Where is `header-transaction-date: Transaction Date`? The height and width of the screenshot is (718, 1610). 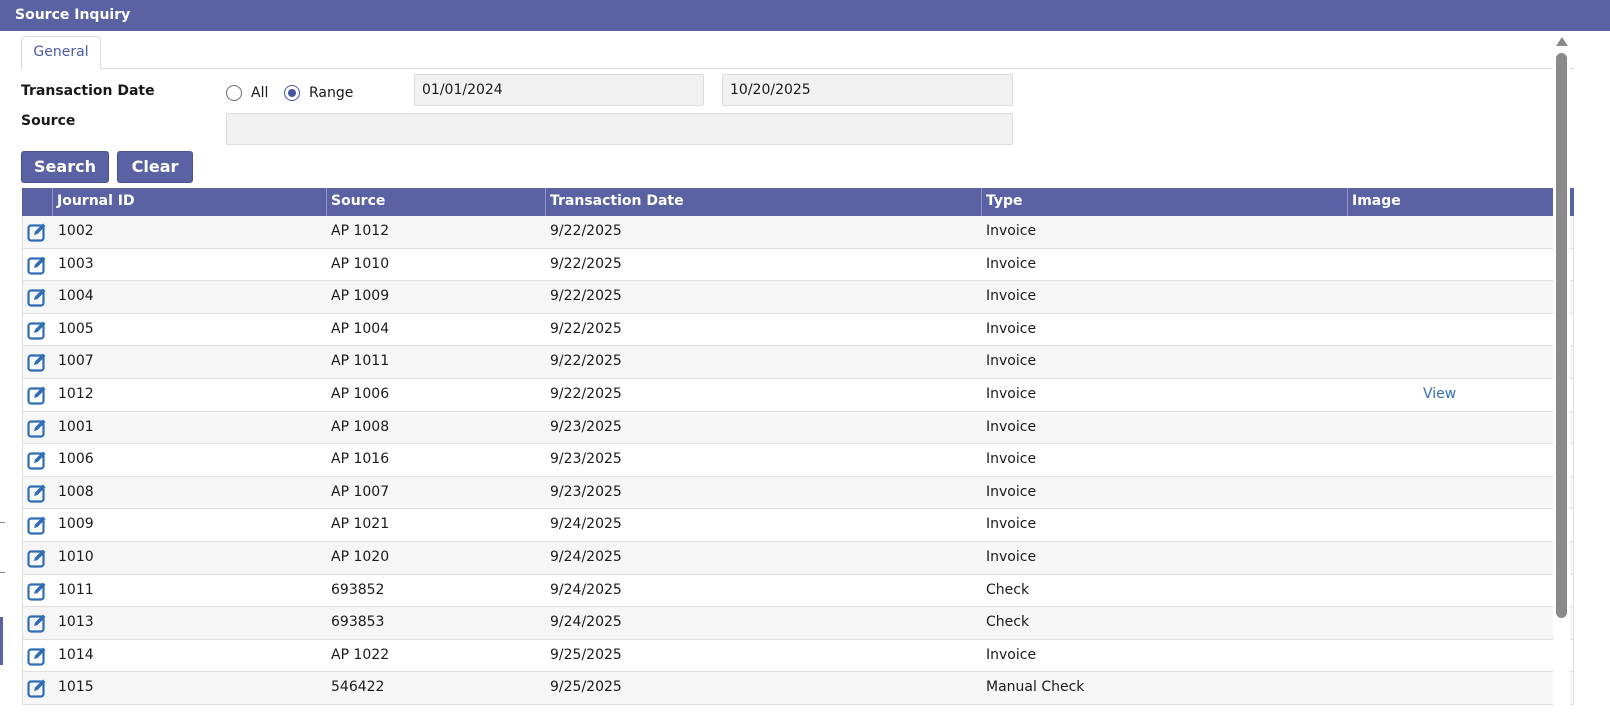
header-transaction-date: Transaction Date is located at coordinates (763, 202).